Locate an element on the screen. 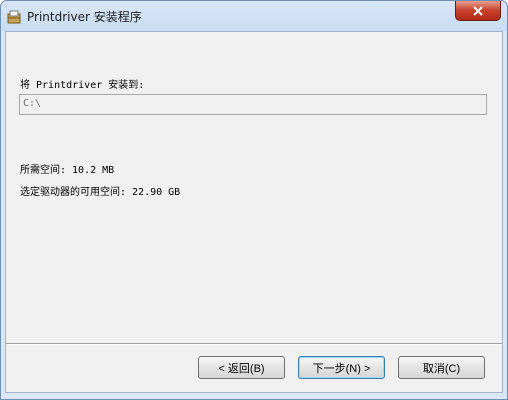  next-button: 下一步(N) > is located at coordinates (341, 367).